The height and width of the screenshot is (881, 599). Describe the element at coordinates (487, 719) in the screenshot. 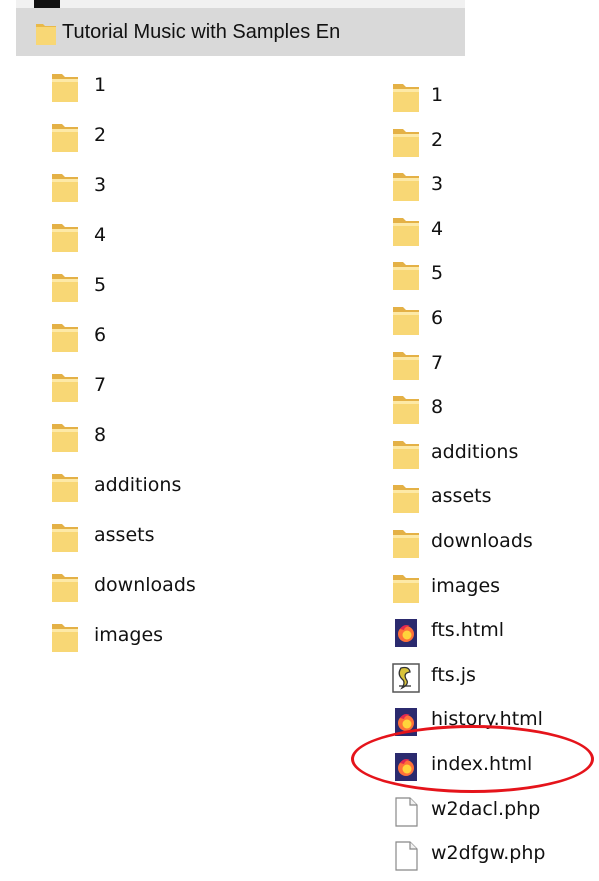

I see `file-name-label: history.html` at that location.